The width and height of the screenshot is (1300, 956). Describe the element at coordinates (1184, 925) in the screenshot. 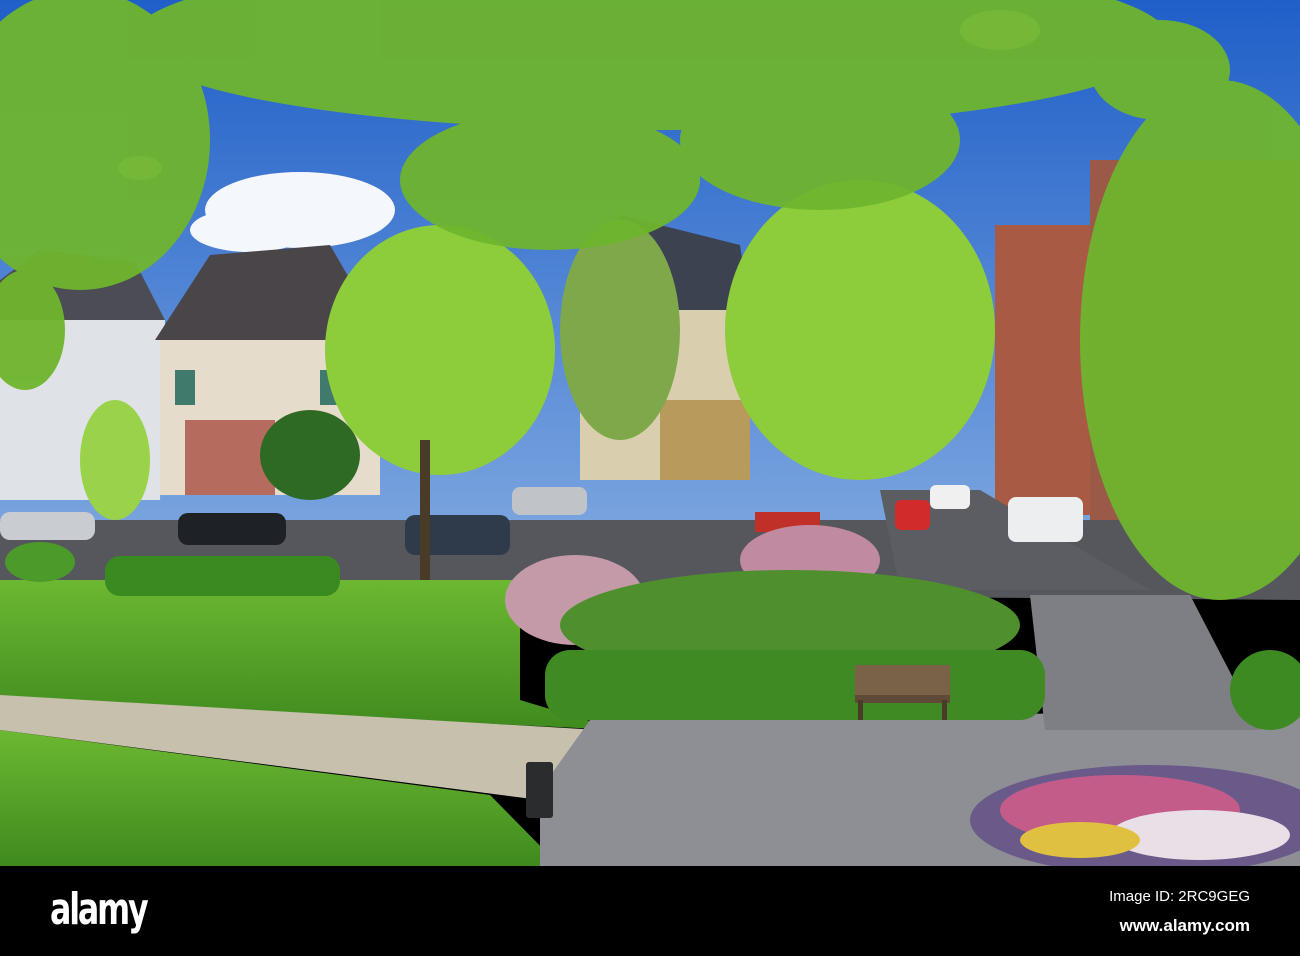

I see `alamy-url: www.alamy.com` at that location.